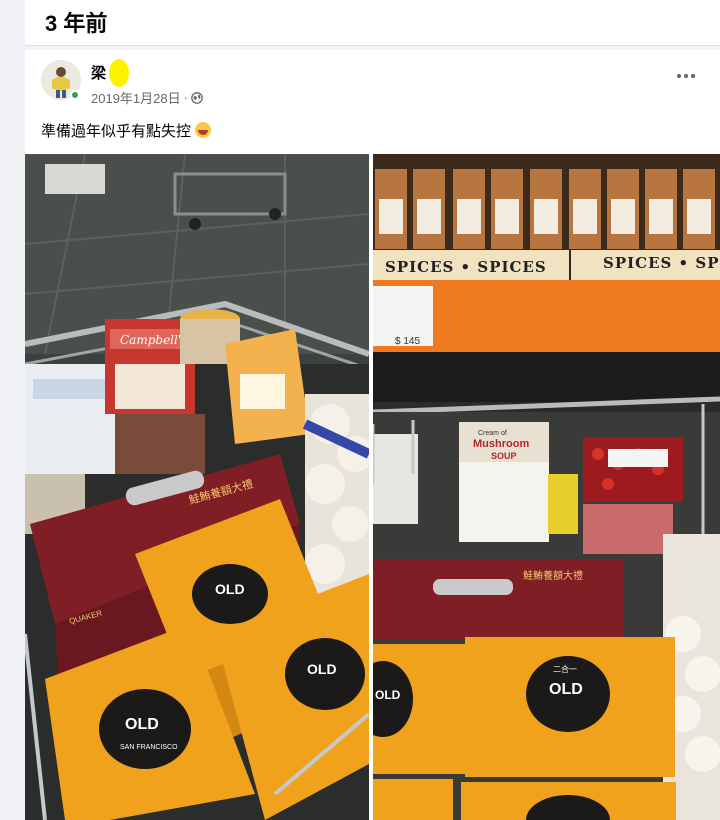 Image resolution: width=720 pixels, height=820 pixels. Describe the element at coordinates (136, 97) in the screenshot. I see `post-date: 2019年1月28日` at that location.